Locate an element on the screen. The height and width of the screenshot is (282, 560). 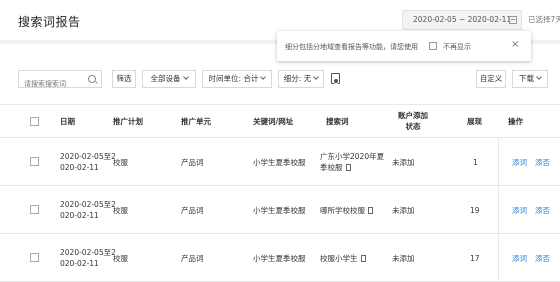
segment-select: 细分: 无 is located at coordinates (301, 79).